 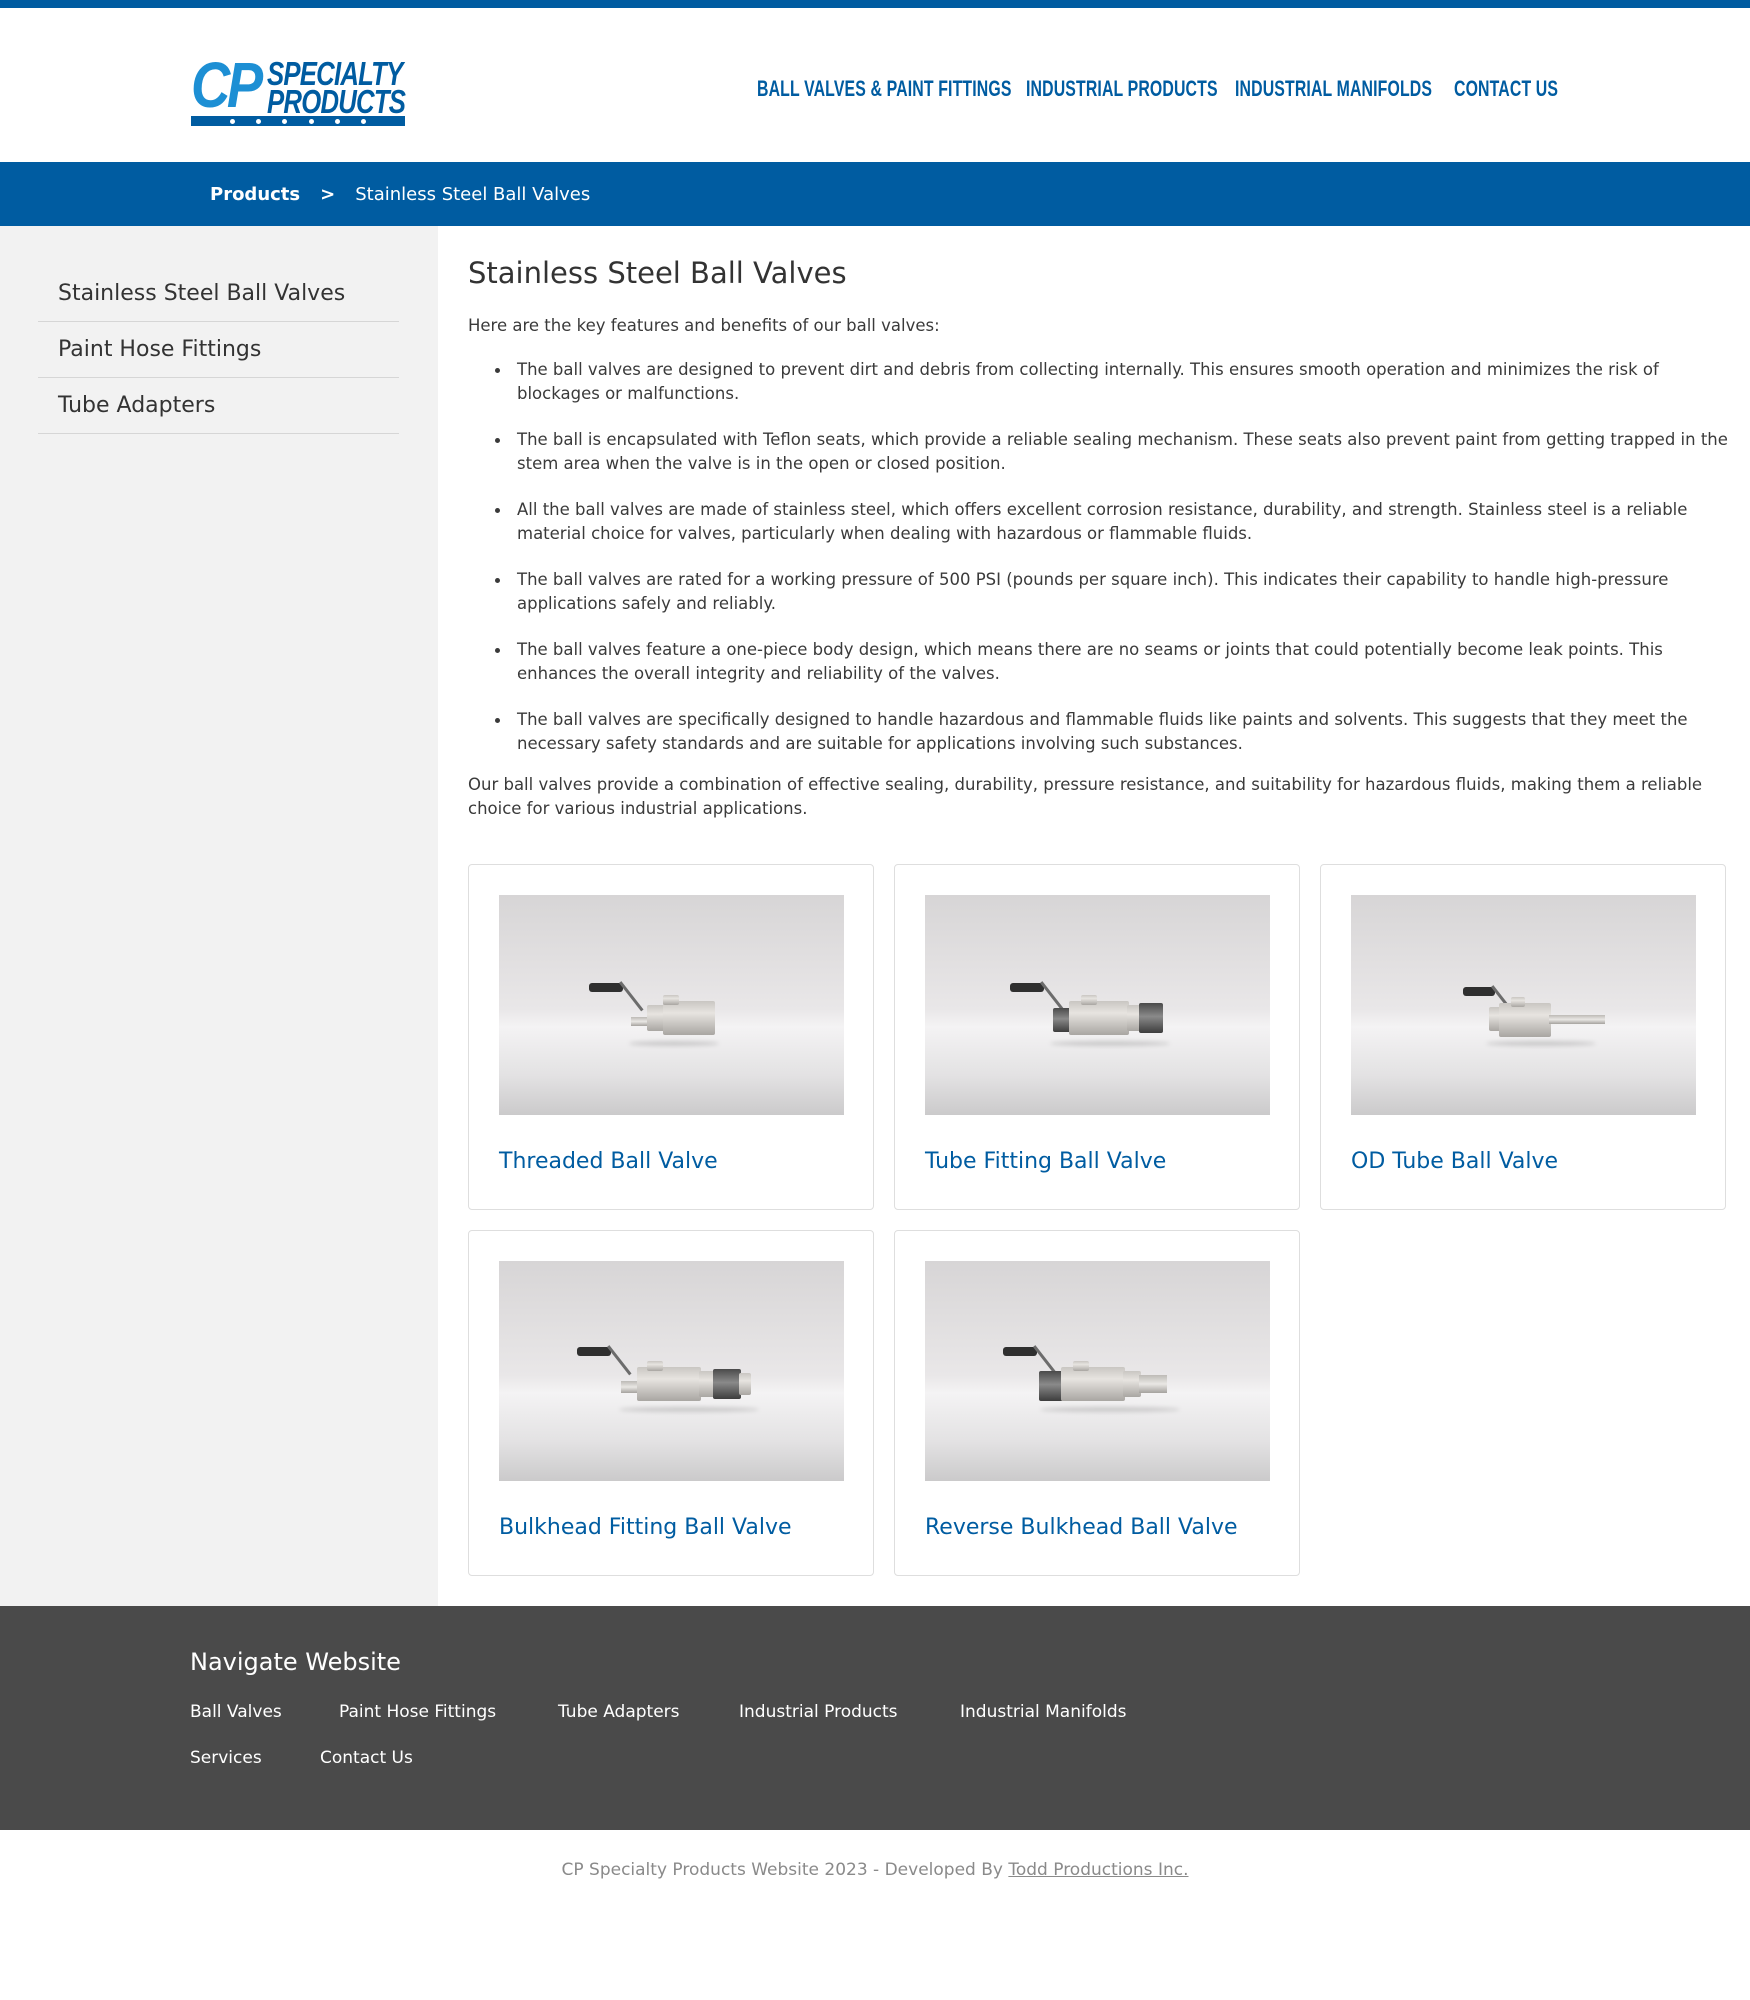 What do you see at coordinates (619, 1712) in the screenshot?
I see `footer-link-tube-adapters: Tube Adapters` at bounding box center [619, 1712].